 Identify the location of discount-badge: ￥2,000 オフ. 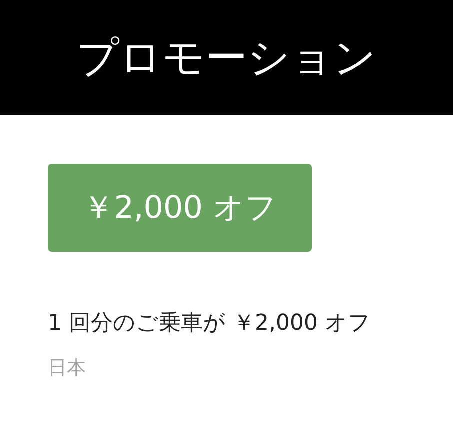
(180, 208).